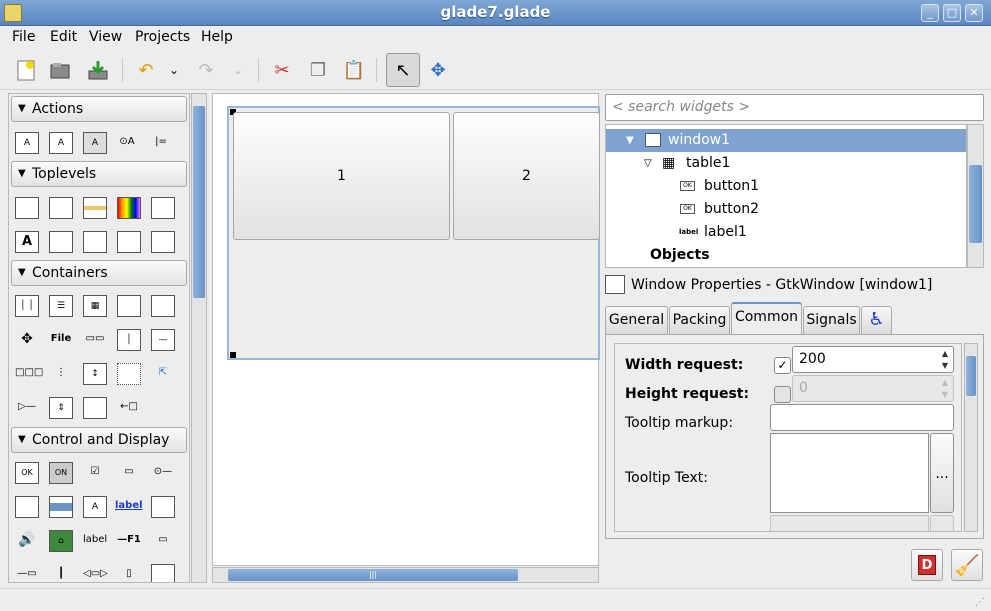 This screenshot has height=611, width=991. I want to click on menu-projects: Projects, so click(162, 37).